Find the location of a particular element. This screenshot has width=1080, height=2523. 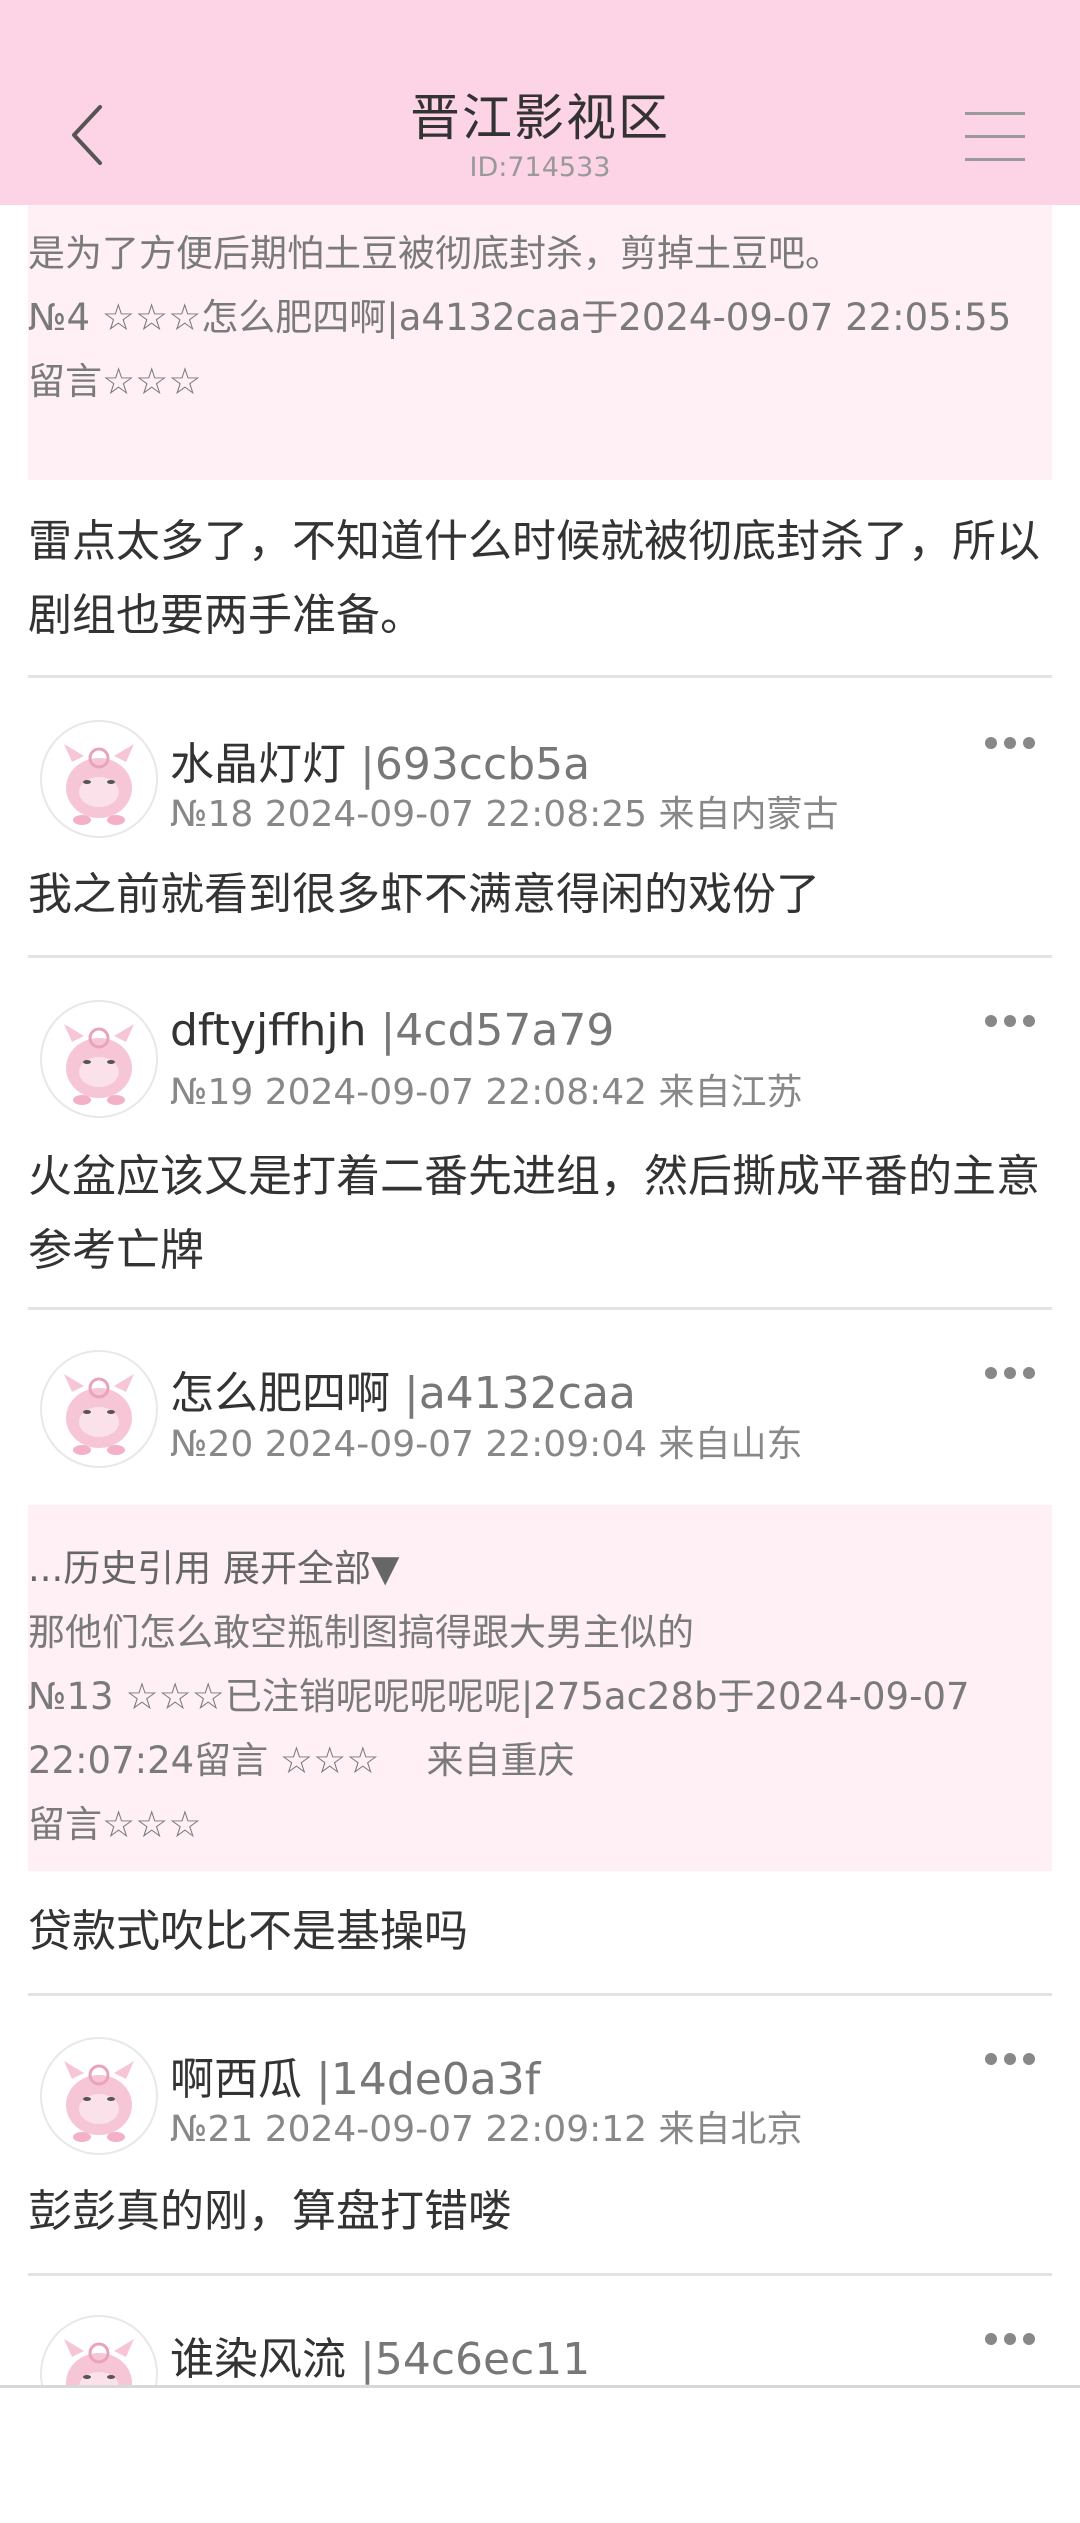

user-hash: |693ccb5a is located at coordinates (475, 764).